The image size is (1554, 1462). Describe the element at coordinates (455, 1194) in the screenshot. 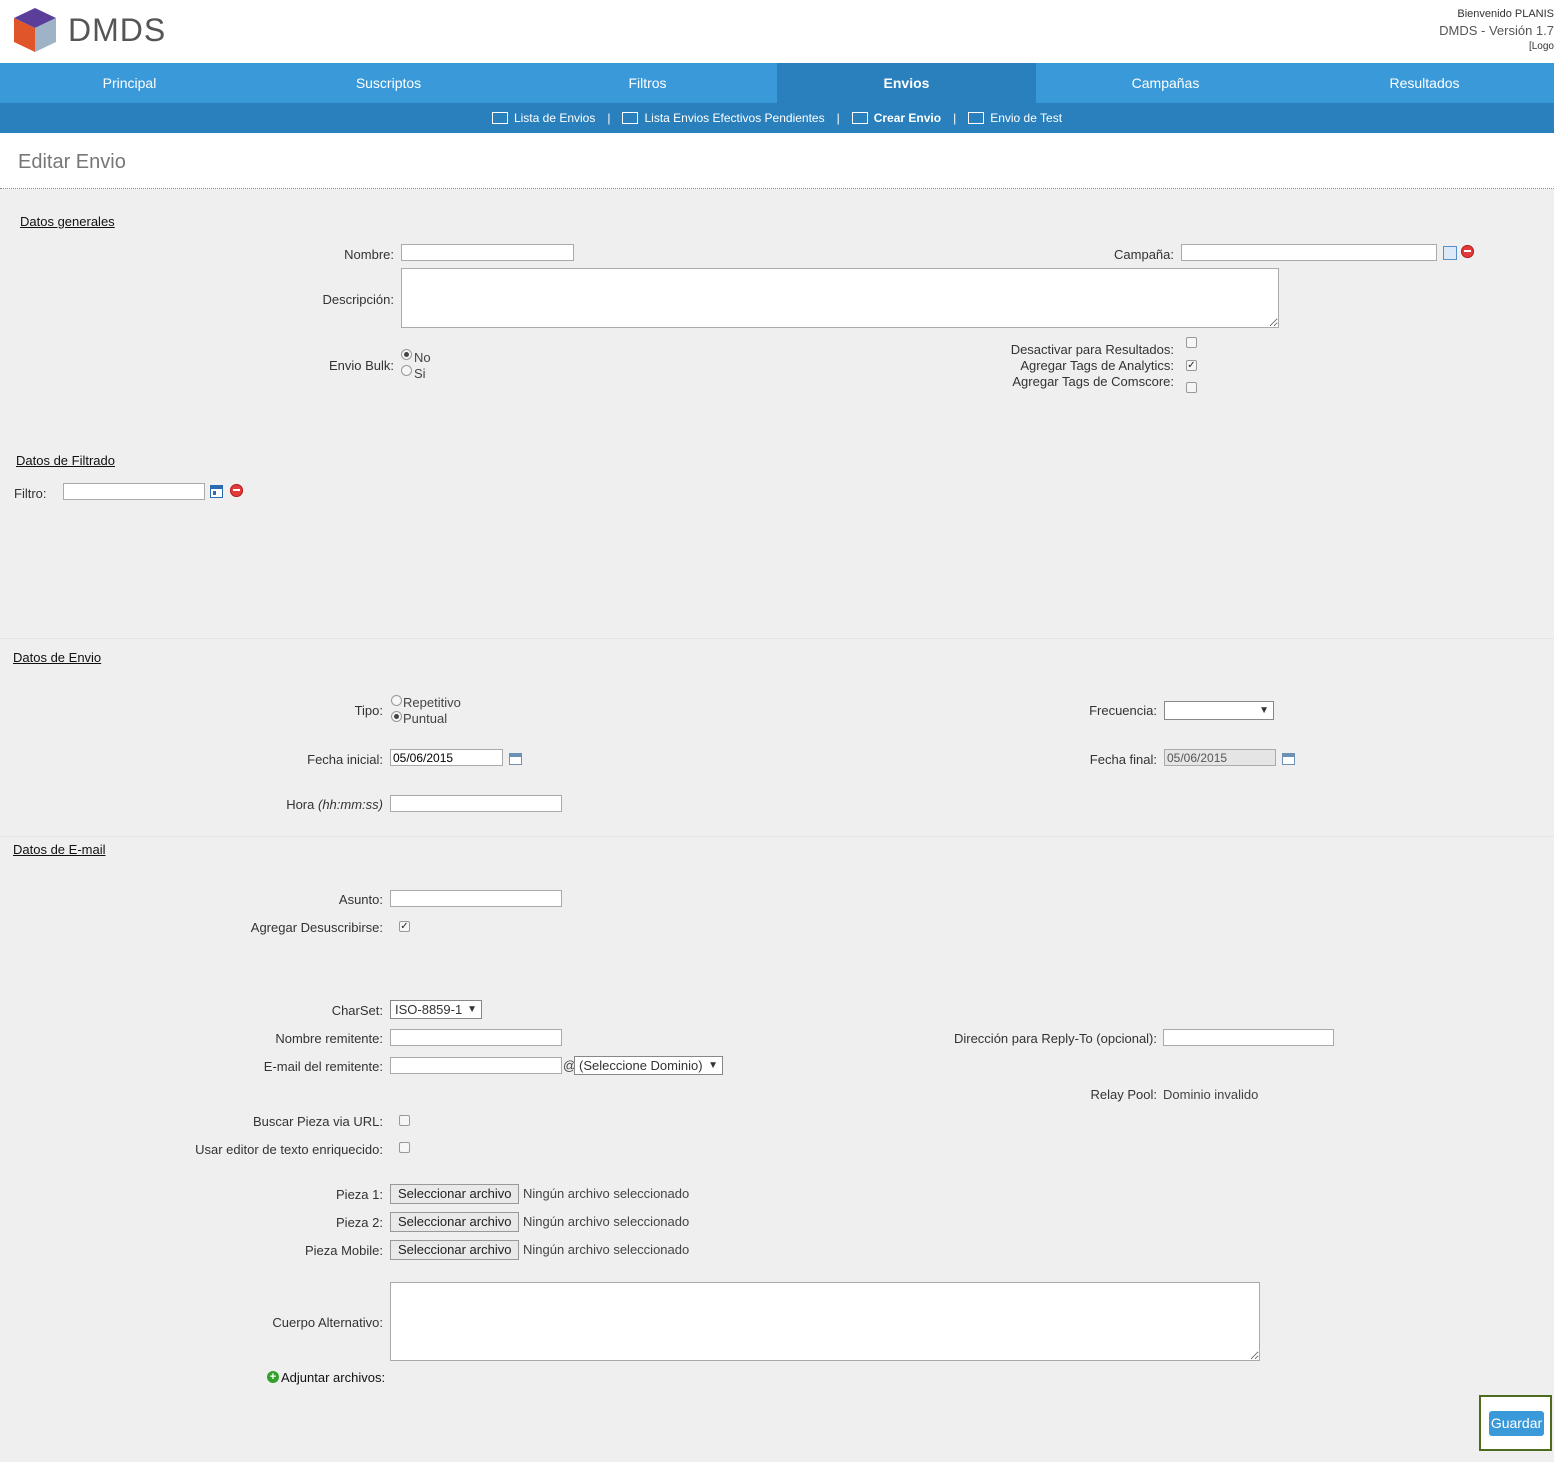

I see `pieza1-file-button: Seleccionar archivo` at that location.